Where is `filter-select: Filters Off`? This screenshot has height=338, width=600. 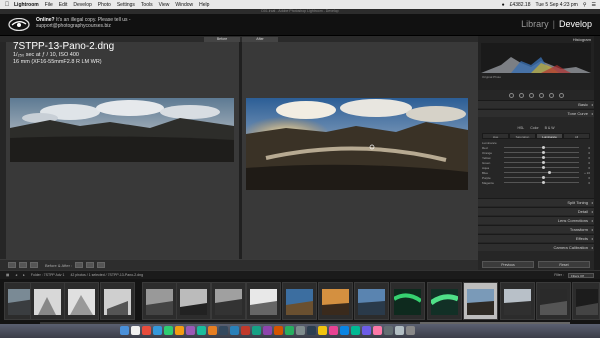
filter-select: Filters Off is located at coordinates (581, 275).